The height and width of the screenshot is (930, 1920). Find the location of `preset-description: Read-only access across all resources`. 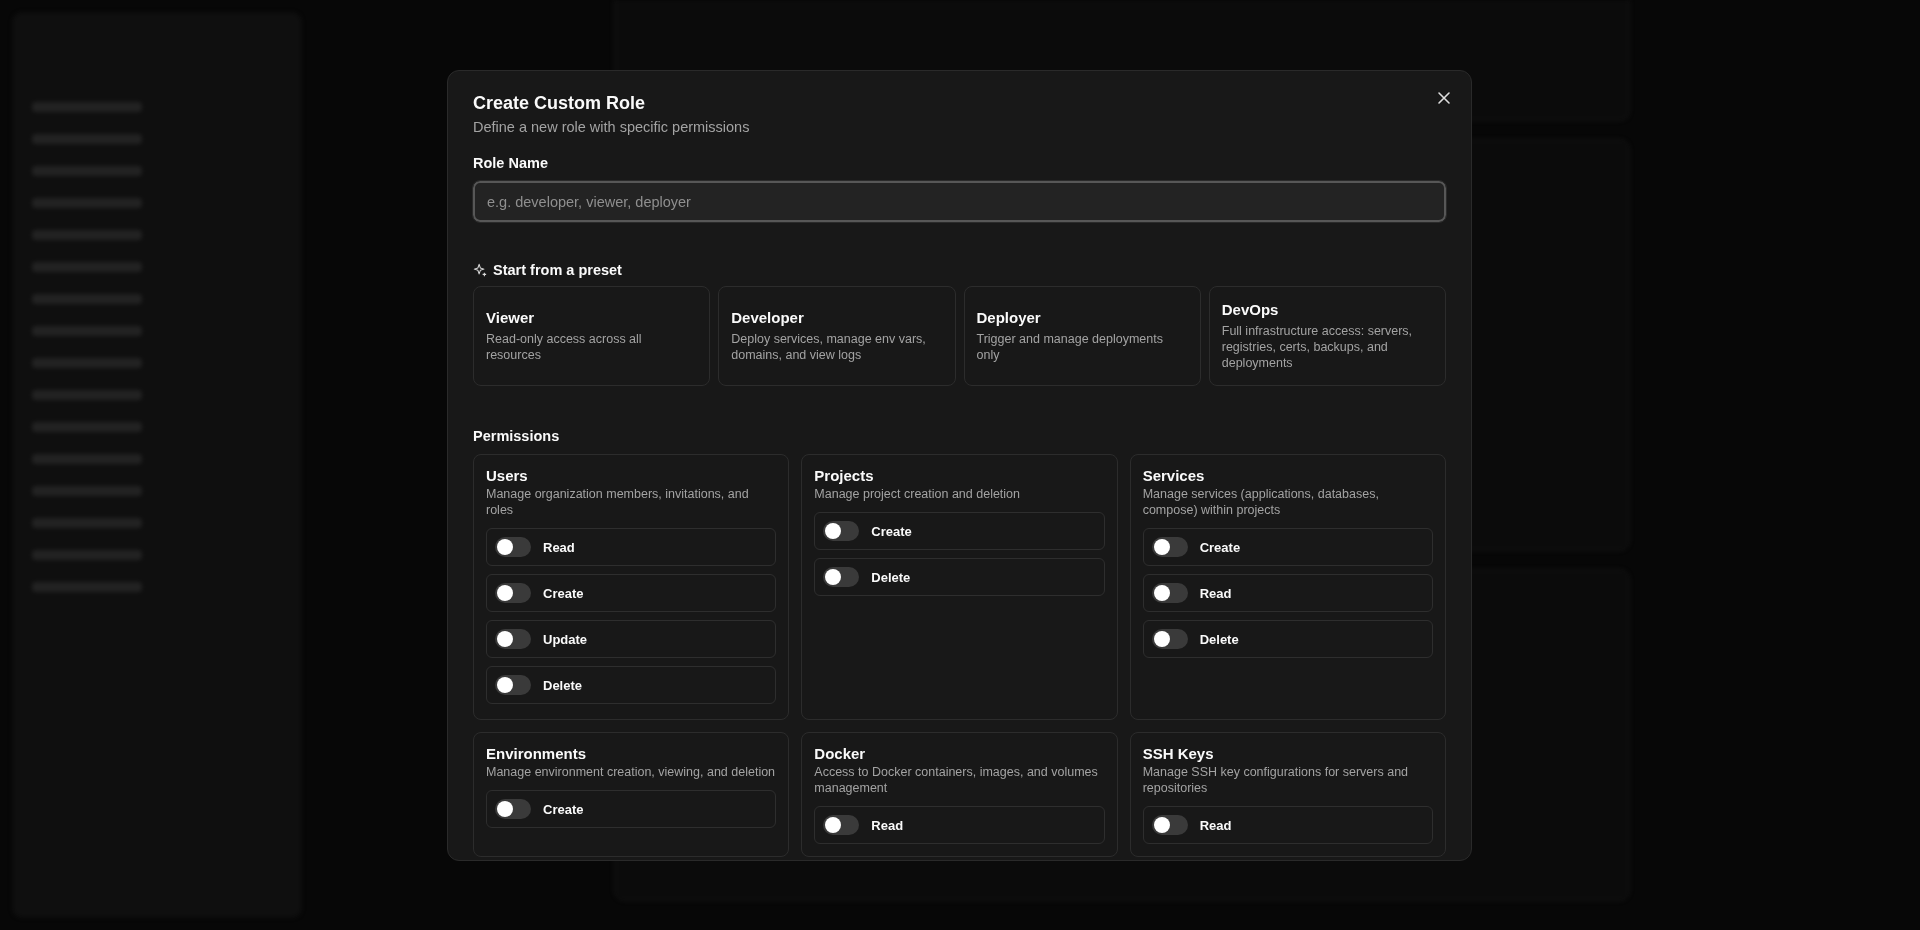

preset-description: Read-only access across all resources is located at coordinates (564, 347).